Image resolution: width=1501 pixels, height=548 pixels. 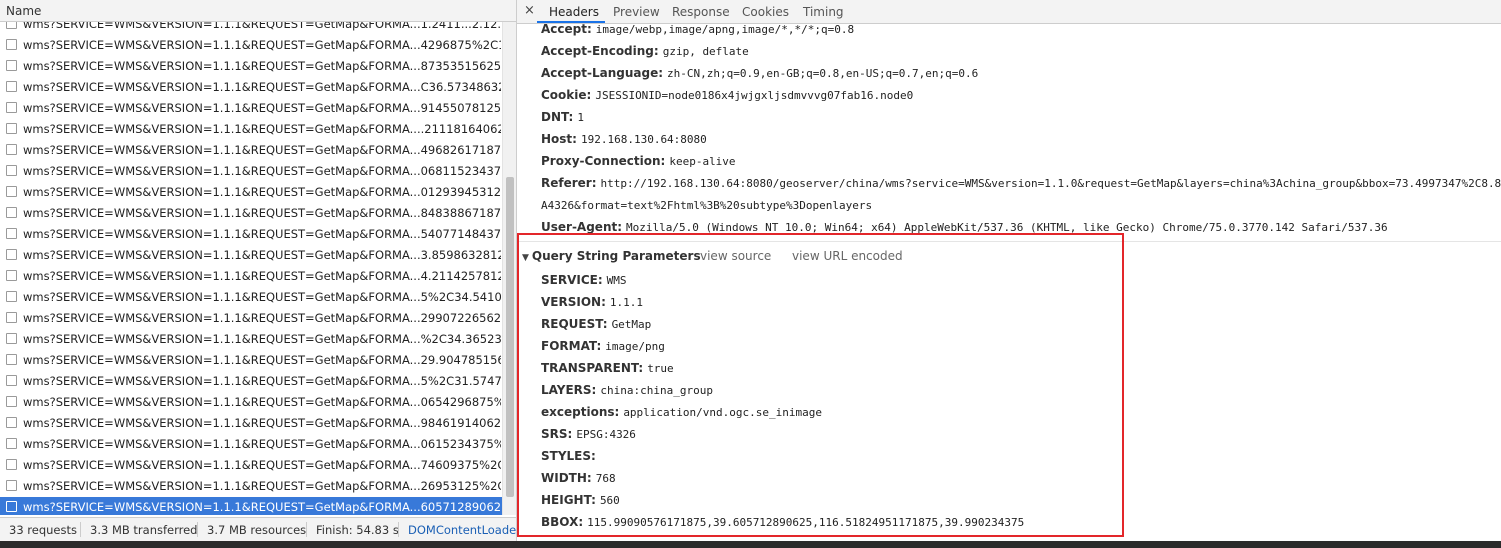 What do you see at coordinates (572, 280) in the screenshot?
I see `param-key: SERVICE:` at bounding box center [572, 280].